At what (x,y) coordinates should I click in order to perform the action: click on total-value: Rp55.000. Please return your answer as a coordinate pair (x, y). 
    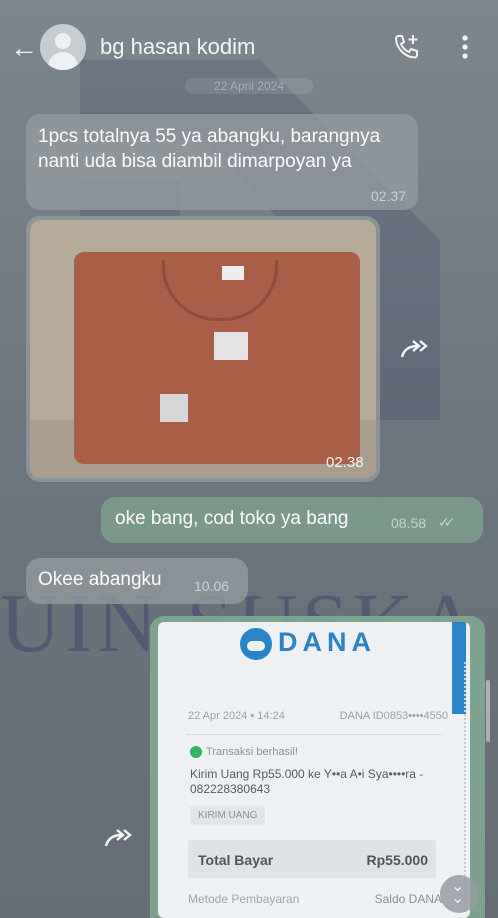
    Looking at the image, I should click on (397, 860).